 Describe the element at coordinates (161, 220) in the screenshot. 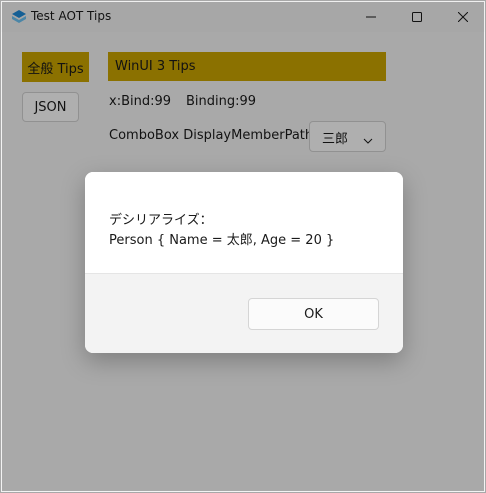

I see `dialog-message-title: デシリアライズ：` at that location.